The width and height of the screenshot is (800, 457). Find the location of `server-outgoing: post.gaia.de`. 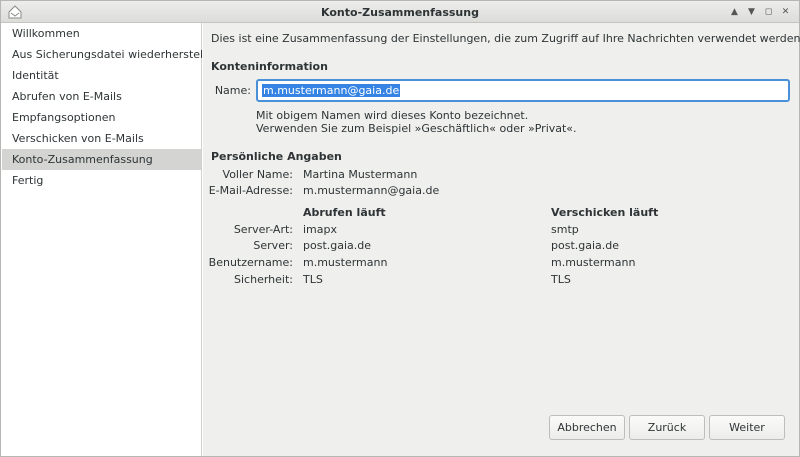

server-outgoing: post.gaia.de is located at coordinates (585, 245).